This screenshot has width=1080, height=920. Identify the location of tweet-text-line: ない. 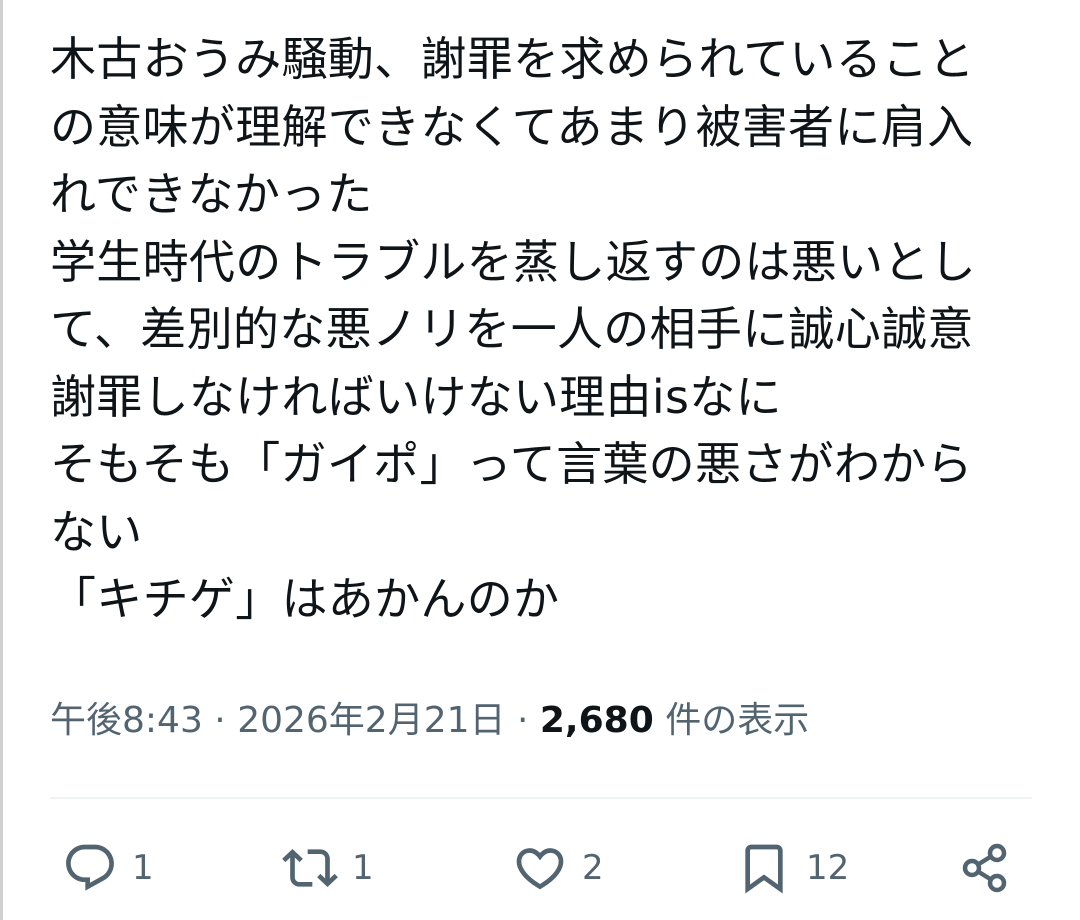
(96, 531).